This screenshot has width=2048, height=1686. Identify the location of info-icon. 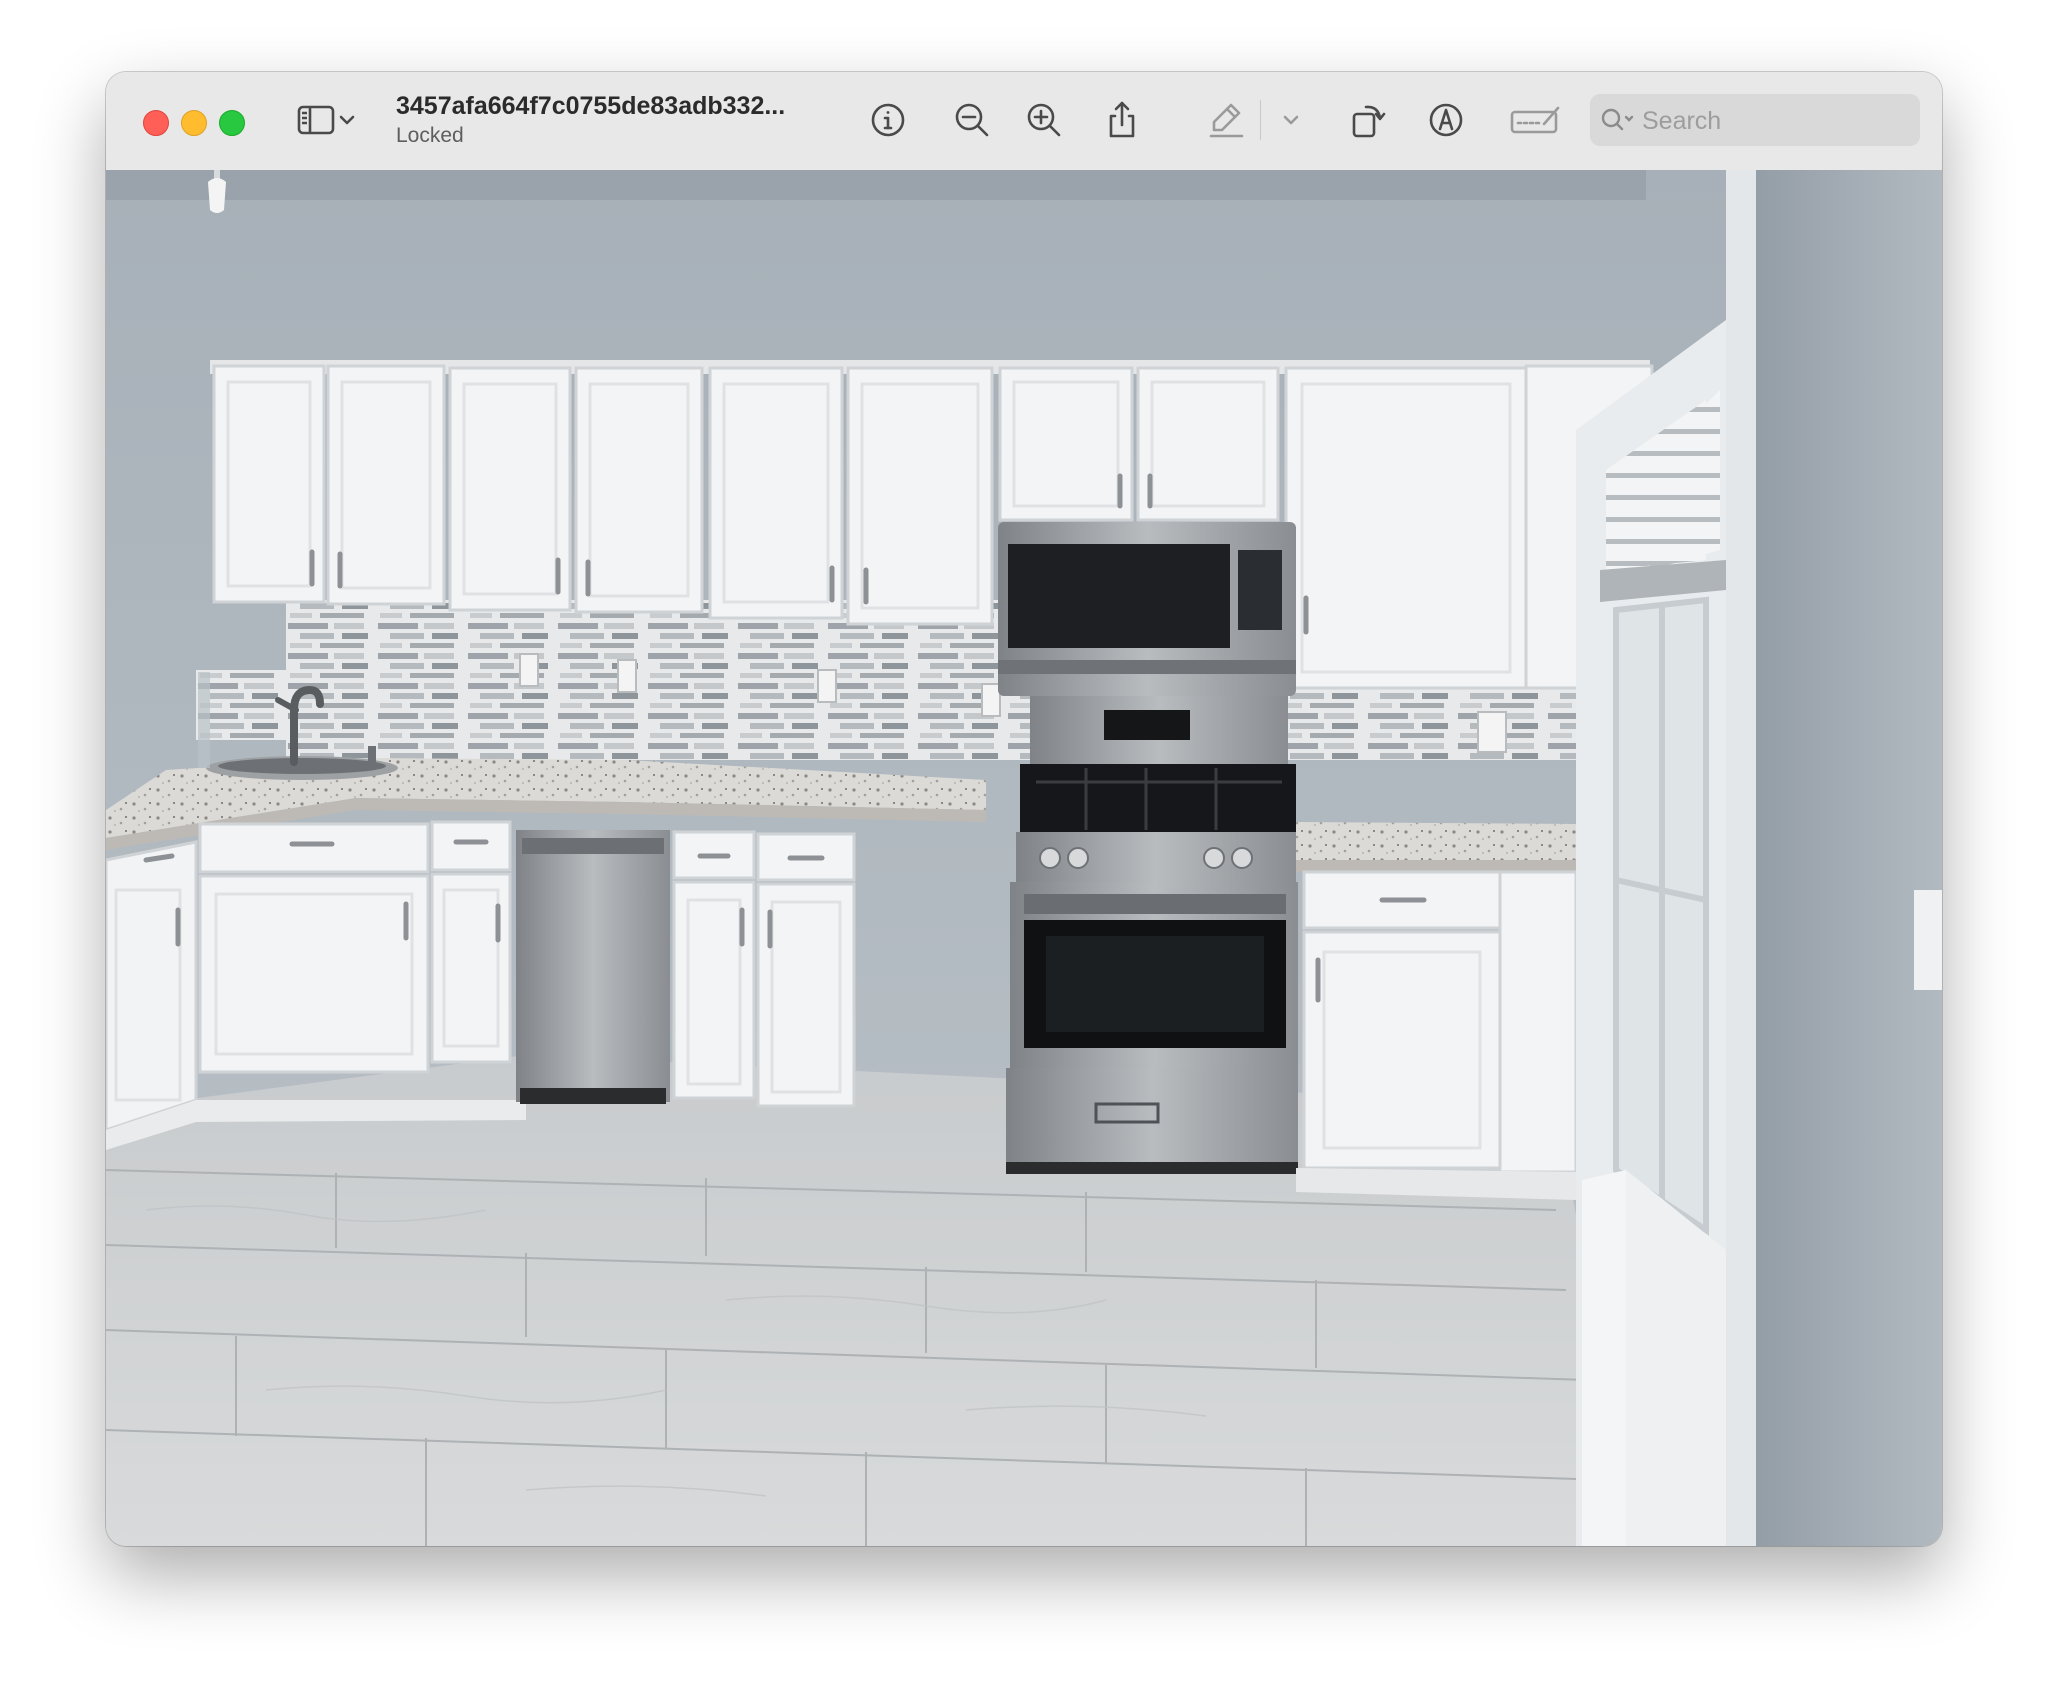
(888, 120).